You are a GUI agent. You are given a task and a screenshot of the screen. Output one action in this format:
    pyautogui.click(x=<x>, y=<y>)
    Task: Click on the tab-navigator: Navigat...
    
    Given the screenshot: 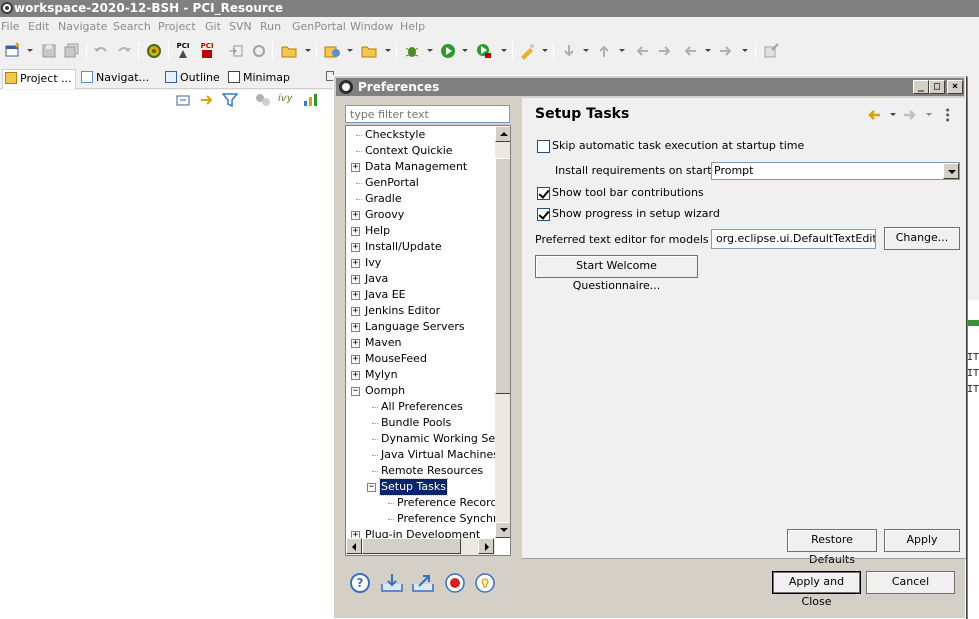 What is the action you would take?
    pyautogui.click(x=121, y=79)
    